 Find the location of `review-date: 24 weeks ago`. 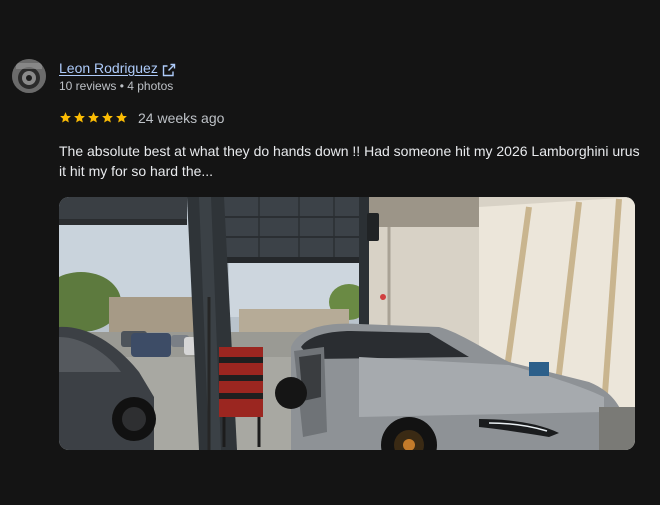

review-date: 24 weeks ago is located at coordinates (181, 118).